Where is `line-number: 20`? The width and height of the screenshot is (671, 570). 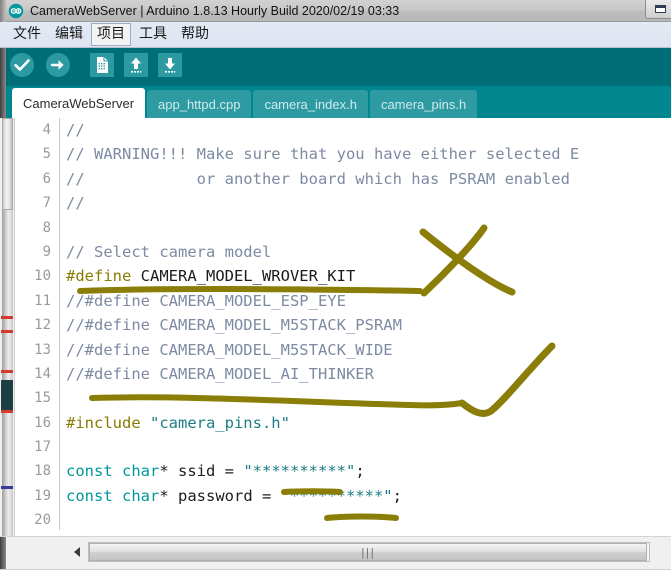 line-number: 20 is located at coordinates (42, 520).